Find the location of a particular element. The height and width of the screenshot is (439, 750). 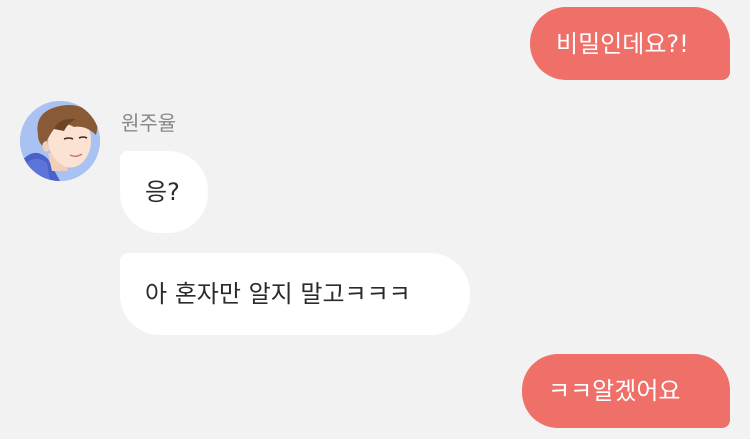

message-text: 비밀인데요?! is located at coordinates (622, 43).